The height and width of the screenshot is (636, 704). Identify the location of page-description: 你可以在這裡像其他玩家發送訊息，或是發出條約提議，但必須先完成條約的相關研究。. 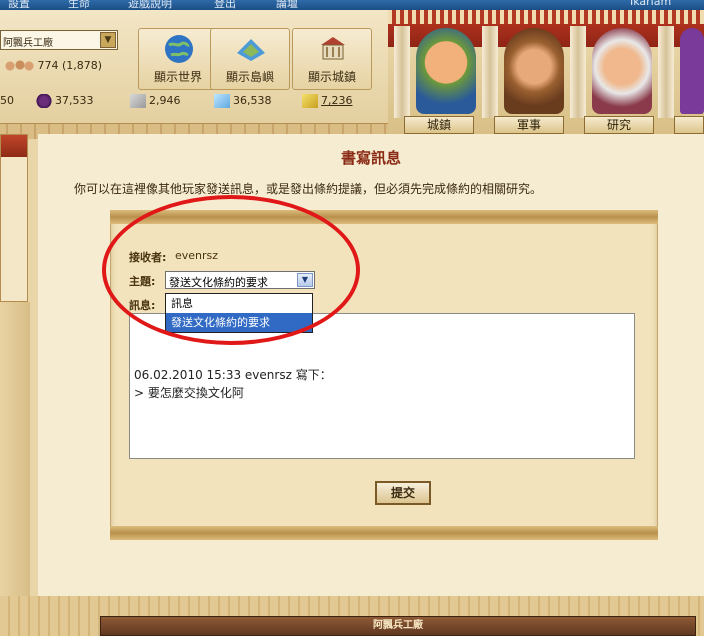
(308, 189).